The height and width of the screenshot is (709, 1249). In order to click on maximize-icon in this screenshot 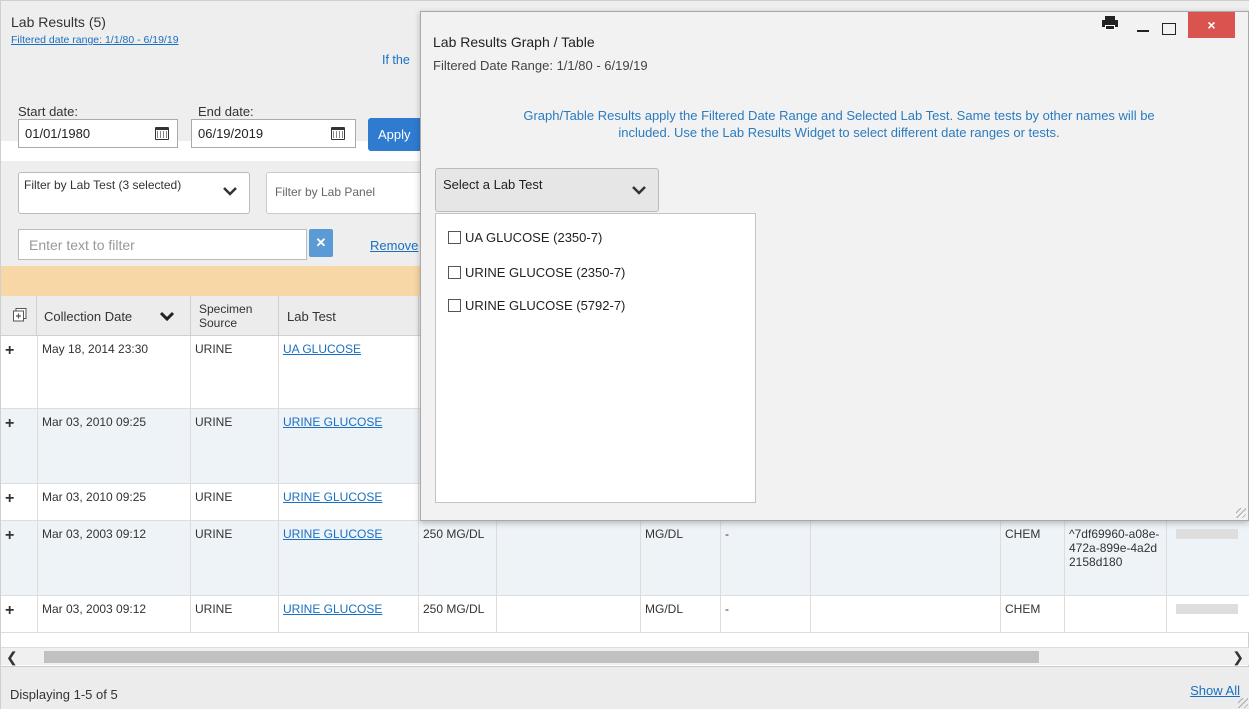, I will do `click(1169, 29)`.